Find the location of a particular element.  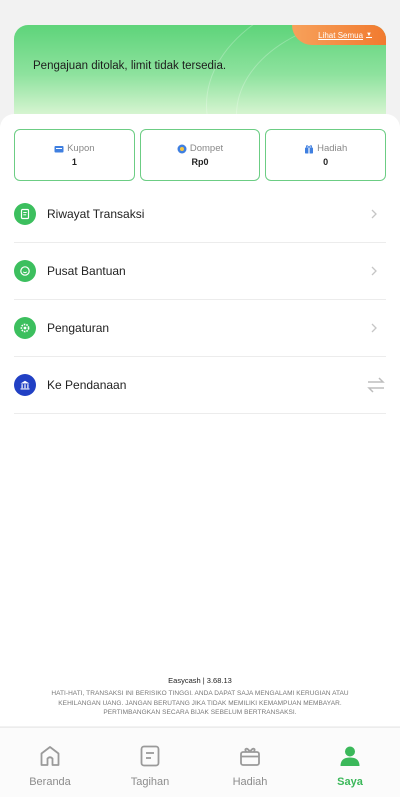

settings-icon is located at coordinates (25, 328).